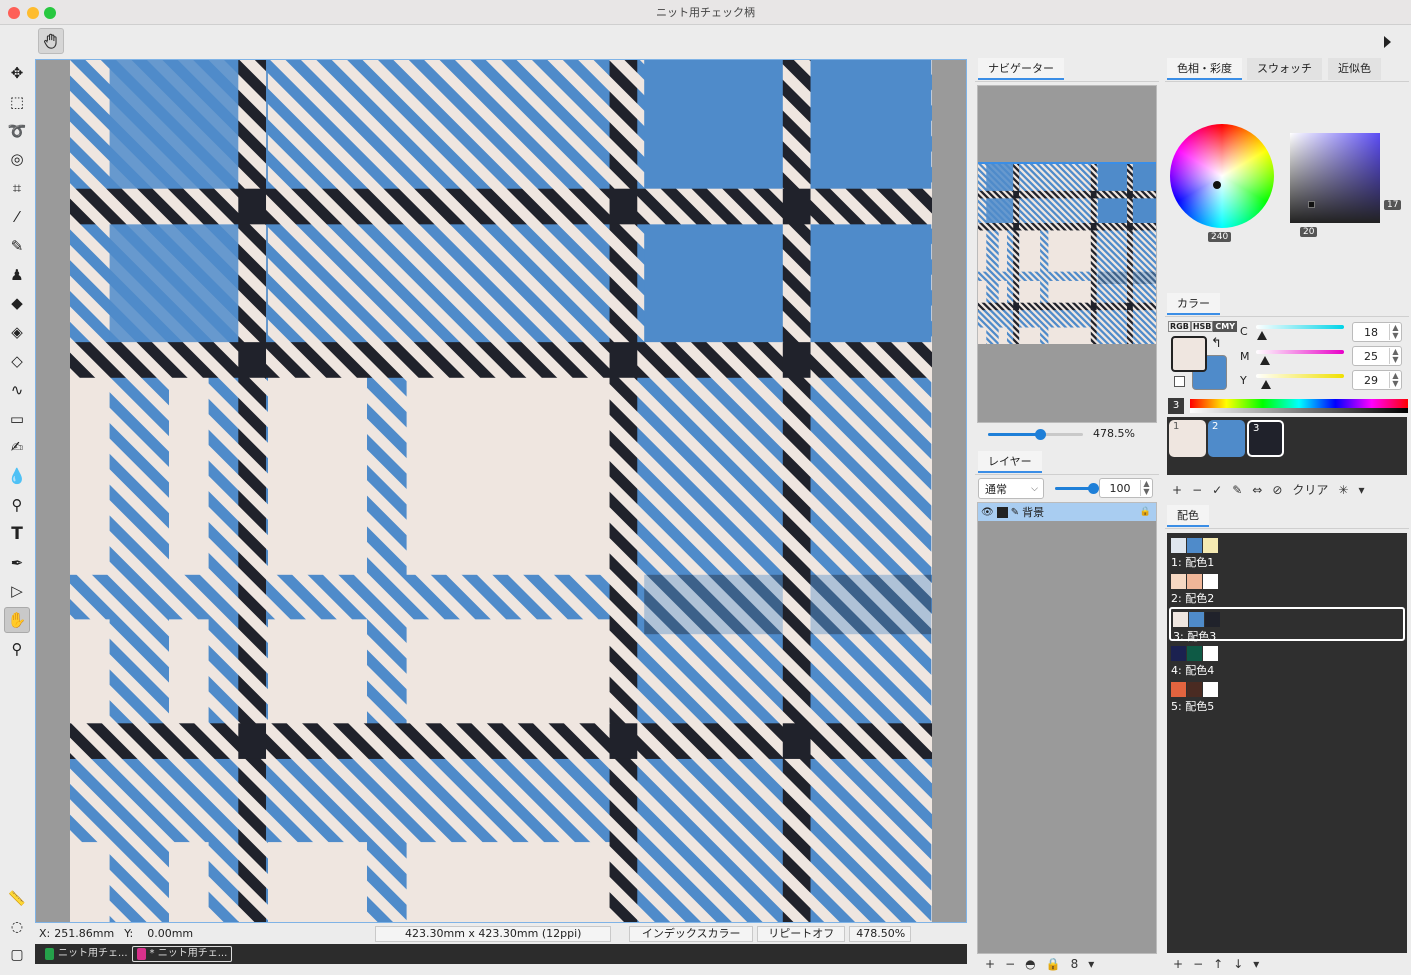 Image resolution: width=1411 pixels, height=975 pixels. What do you see at coordinates (1277, 490) in the screenshot?
I see `color-button-5: ⊘` at bounding box center [1277, 490].